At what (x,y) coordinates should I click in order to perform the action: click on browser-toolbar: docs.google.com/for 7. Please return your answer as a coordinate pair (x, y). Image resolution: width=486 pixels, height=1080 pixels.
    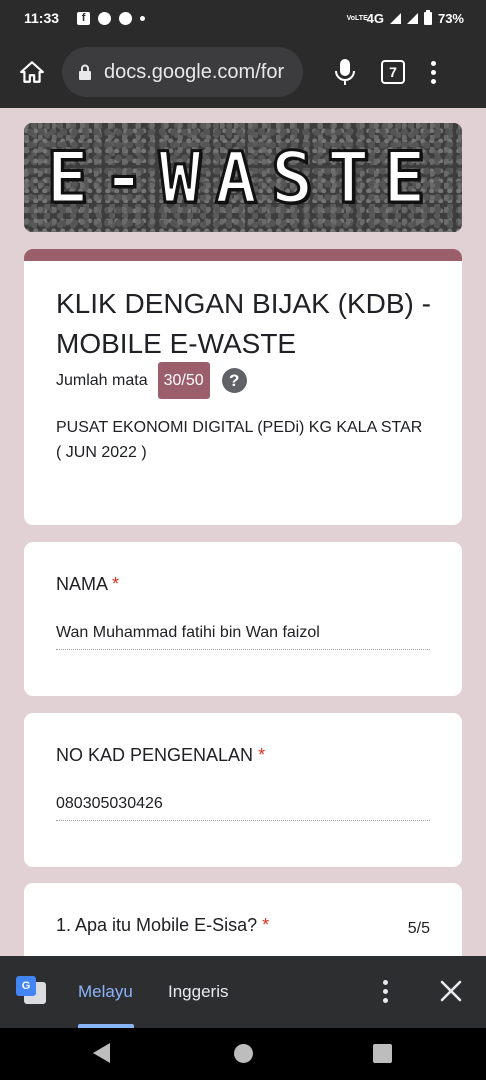
    Looking at the image, I should click on (243, 72).